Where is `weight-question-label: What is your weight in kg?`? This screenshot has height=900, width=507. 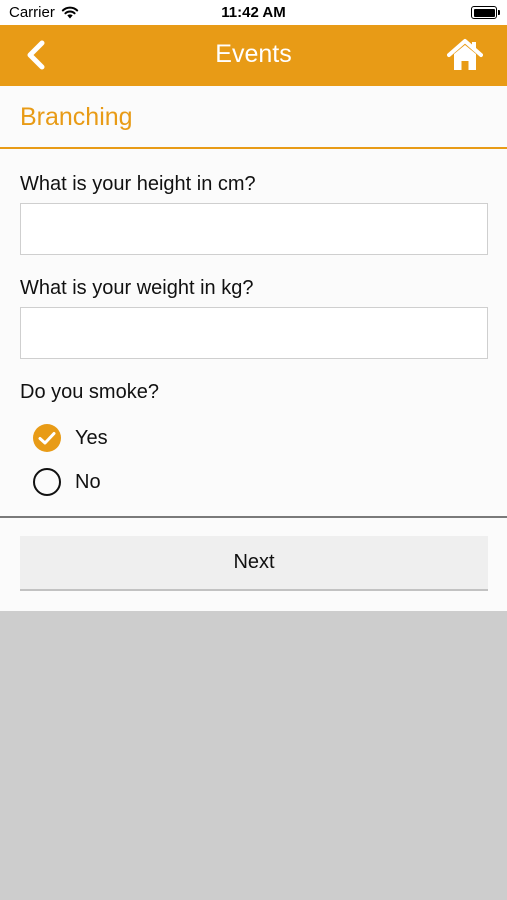
weight-question-label: What is your weight in kg? is located at coordinates (137, 288).